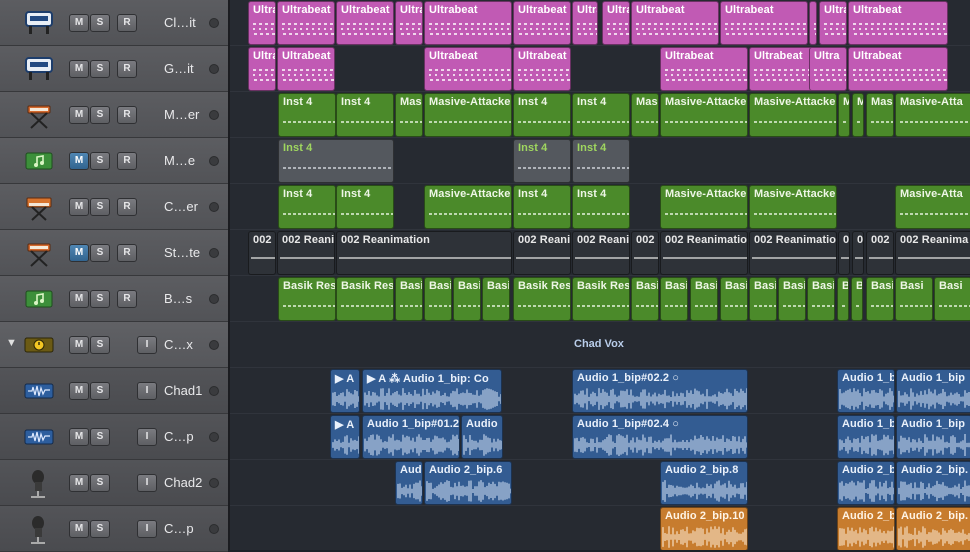  Describe the element at coordinates (645, 253) in the screenshot. I see `midi-region: 002` at that location.